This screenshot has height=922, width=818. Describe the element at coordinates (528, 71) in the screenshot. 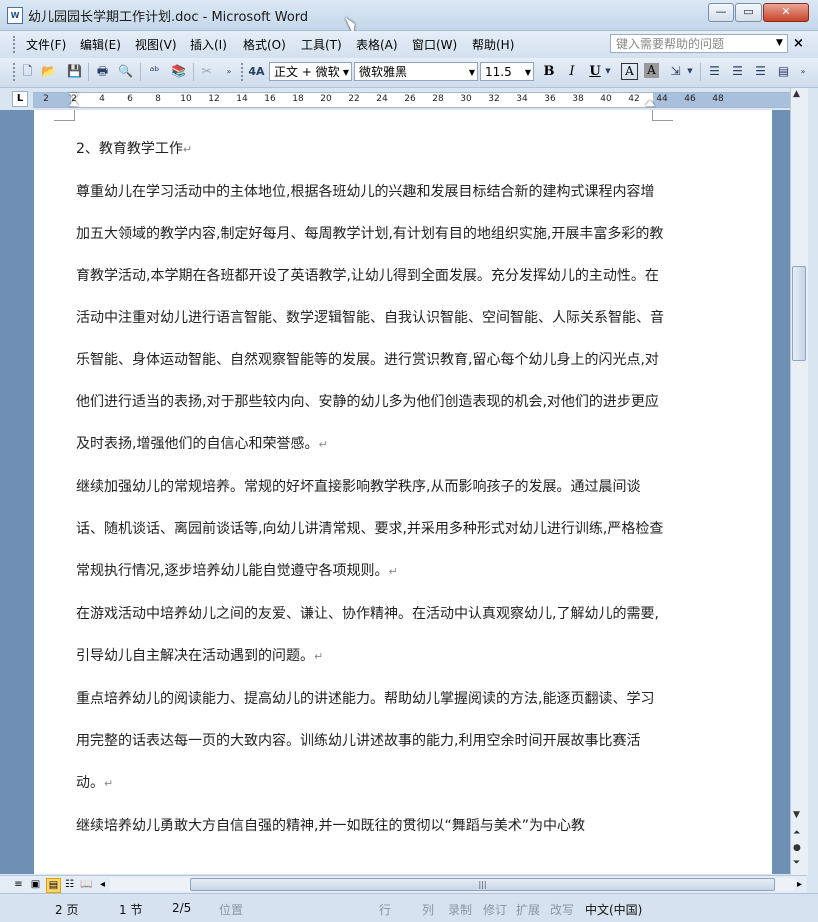

I see `font-size-dropdown-icon: ▼` at that location.